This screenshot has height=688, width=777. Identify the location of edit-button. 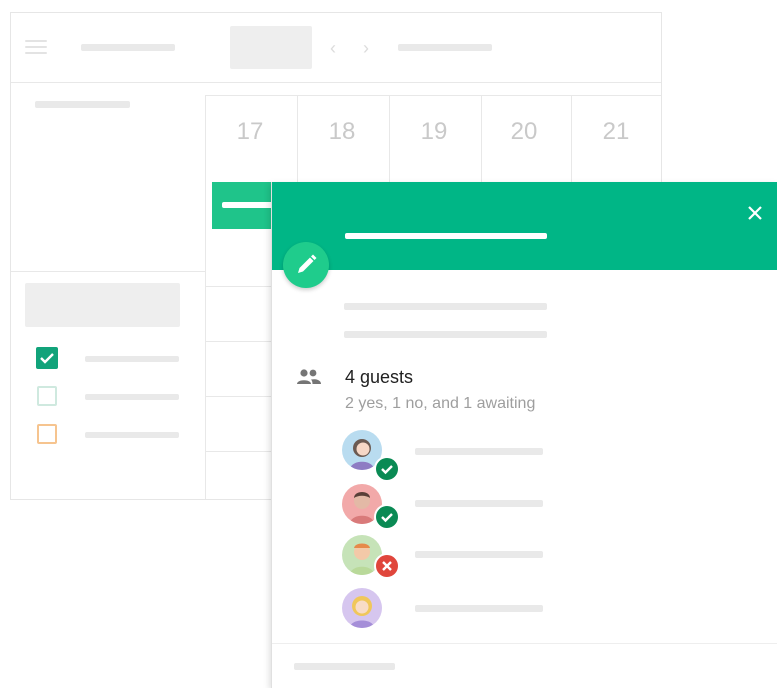
(306, 265).